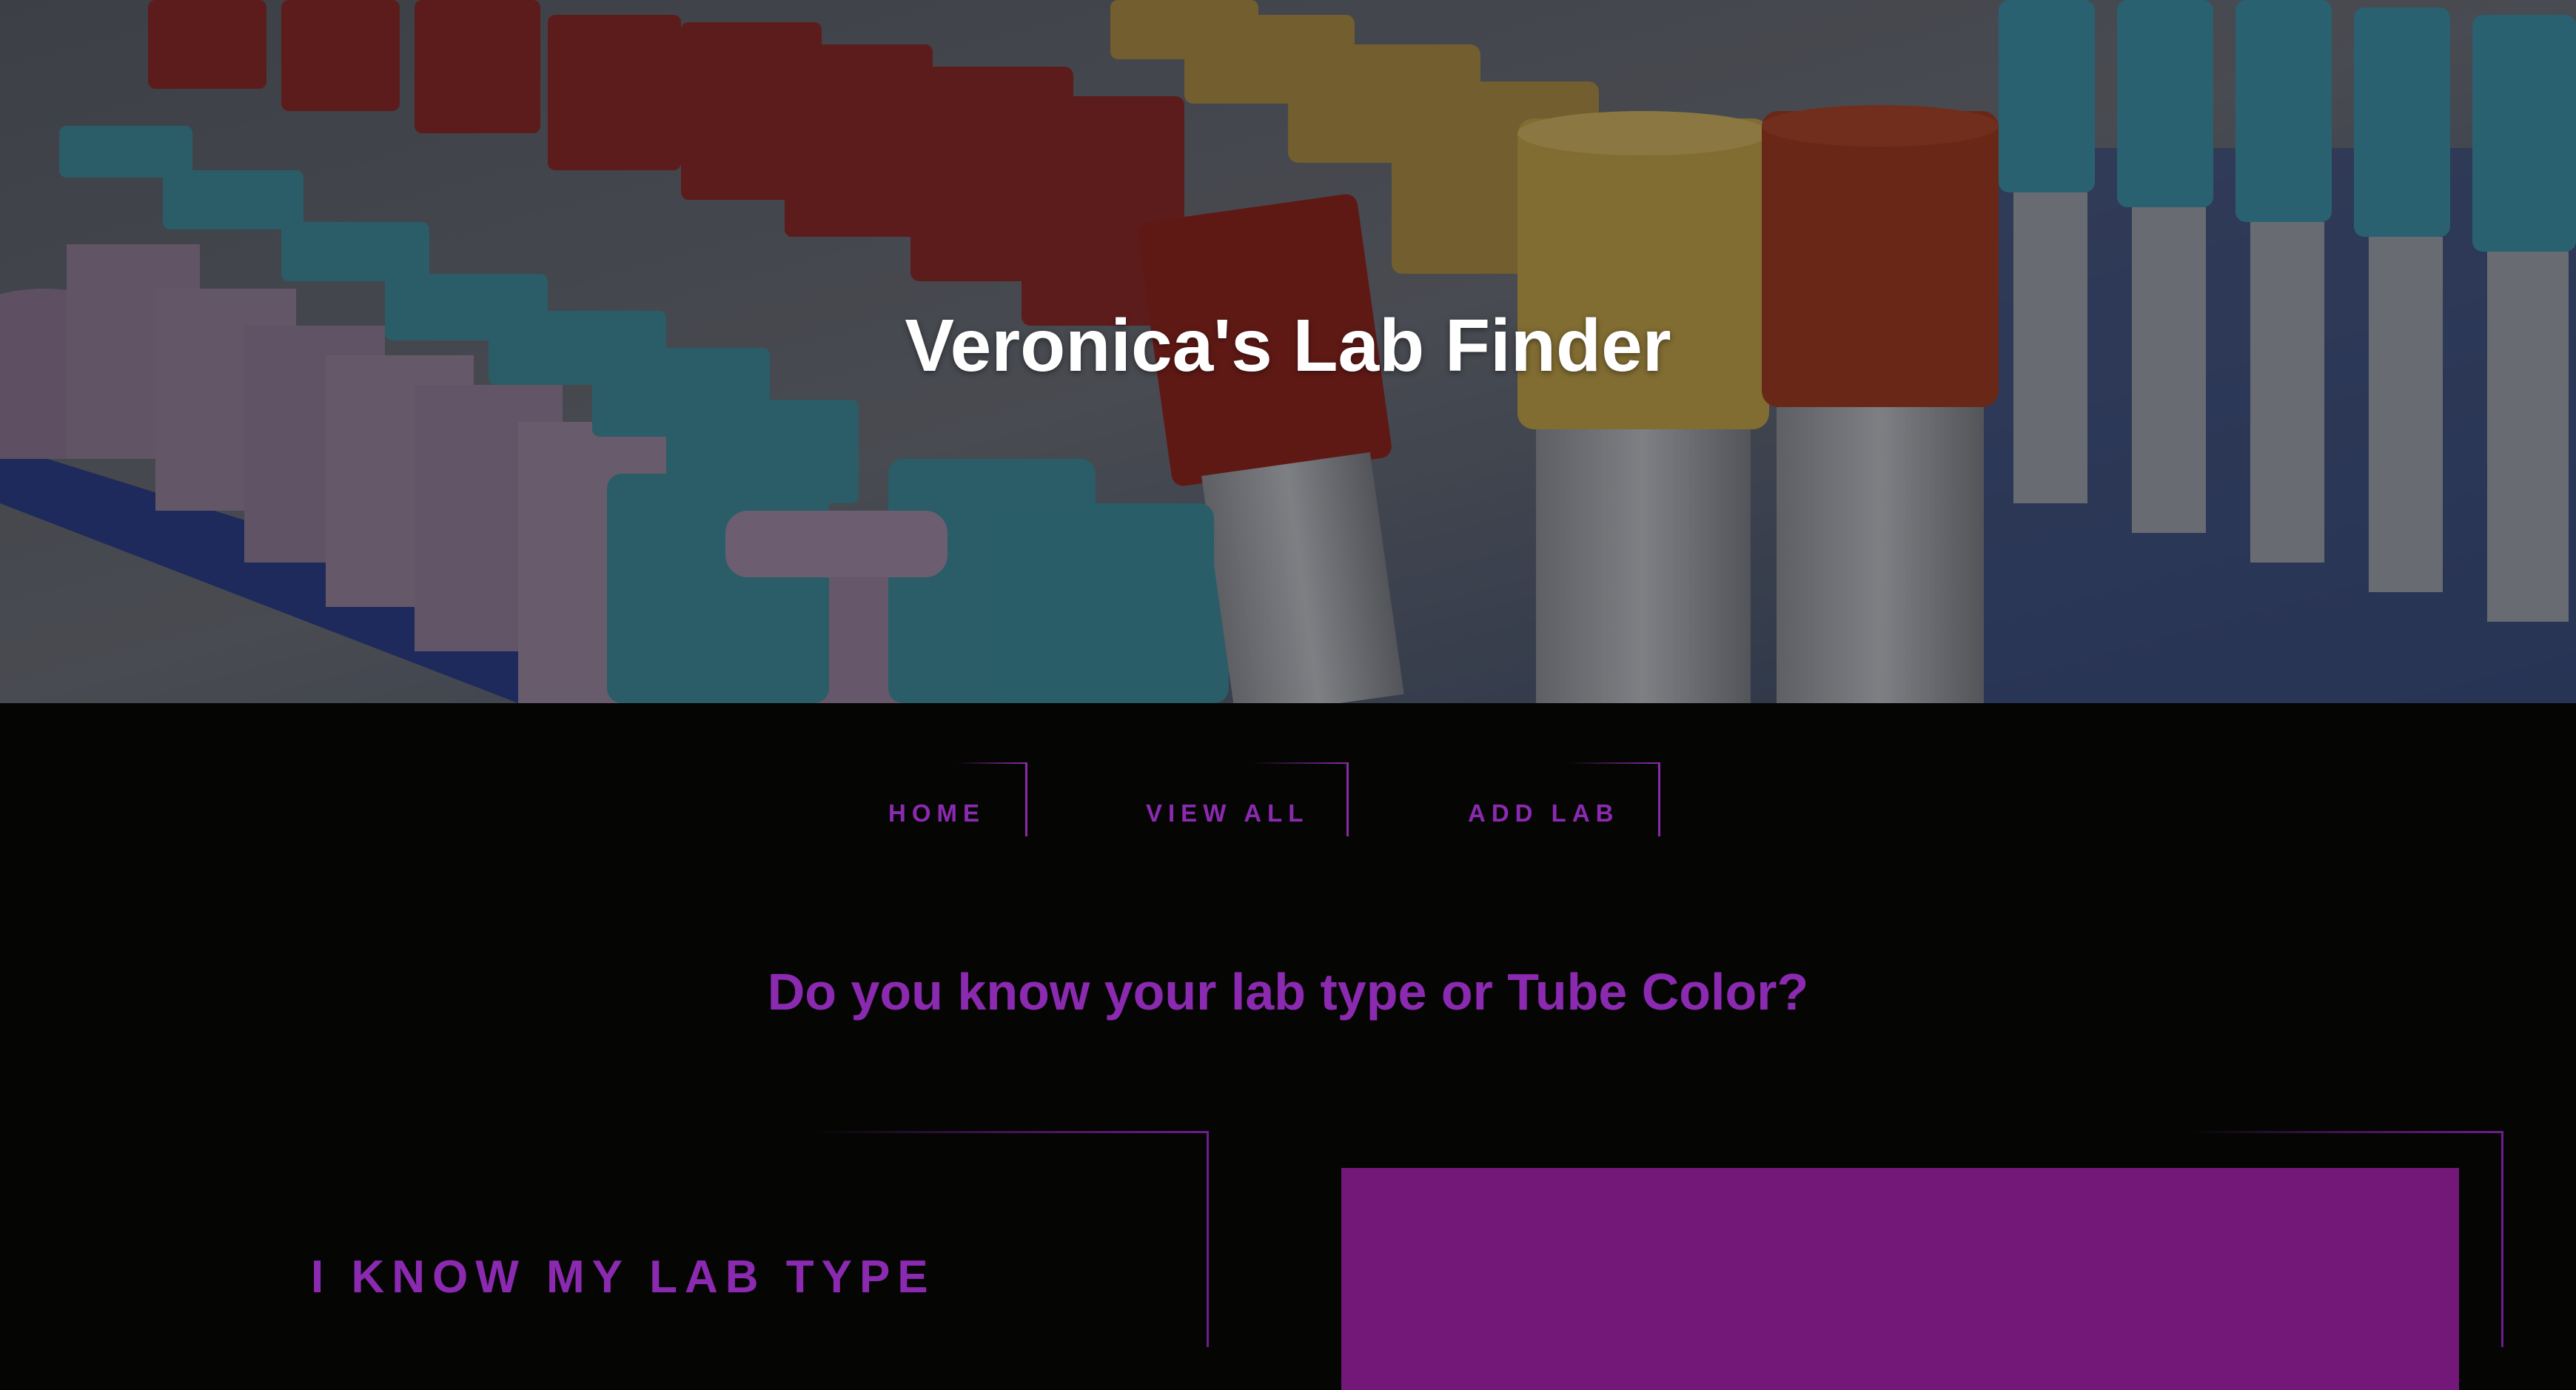  What do you see at coordinates (1288, 345) in the screenshot?
I see `site-title: Veronica's Lab Finder` at bounding box center [1288, 345].